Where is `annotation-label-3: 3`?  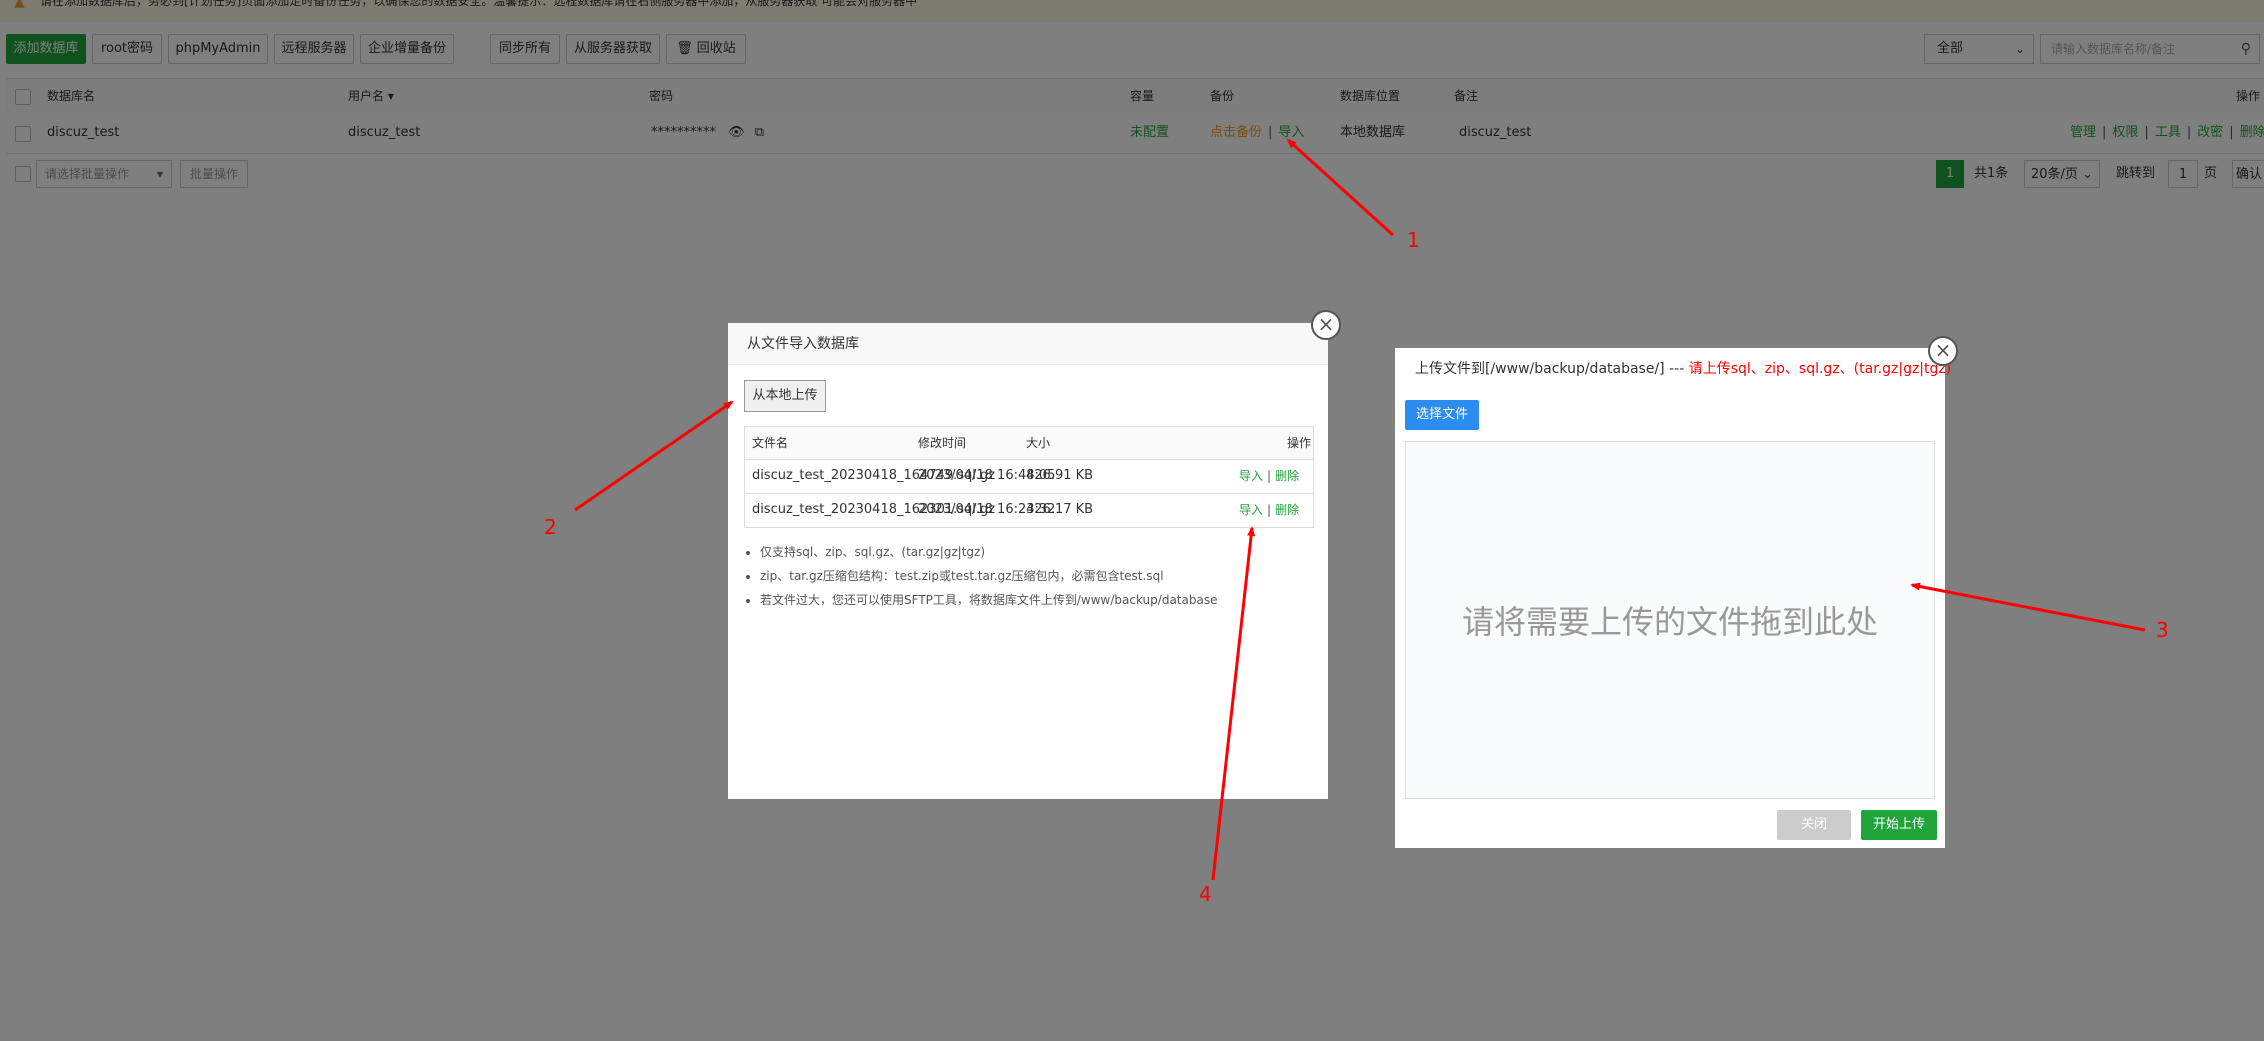
annotation-label-3: 3 is located at coordinates (2162, 630).